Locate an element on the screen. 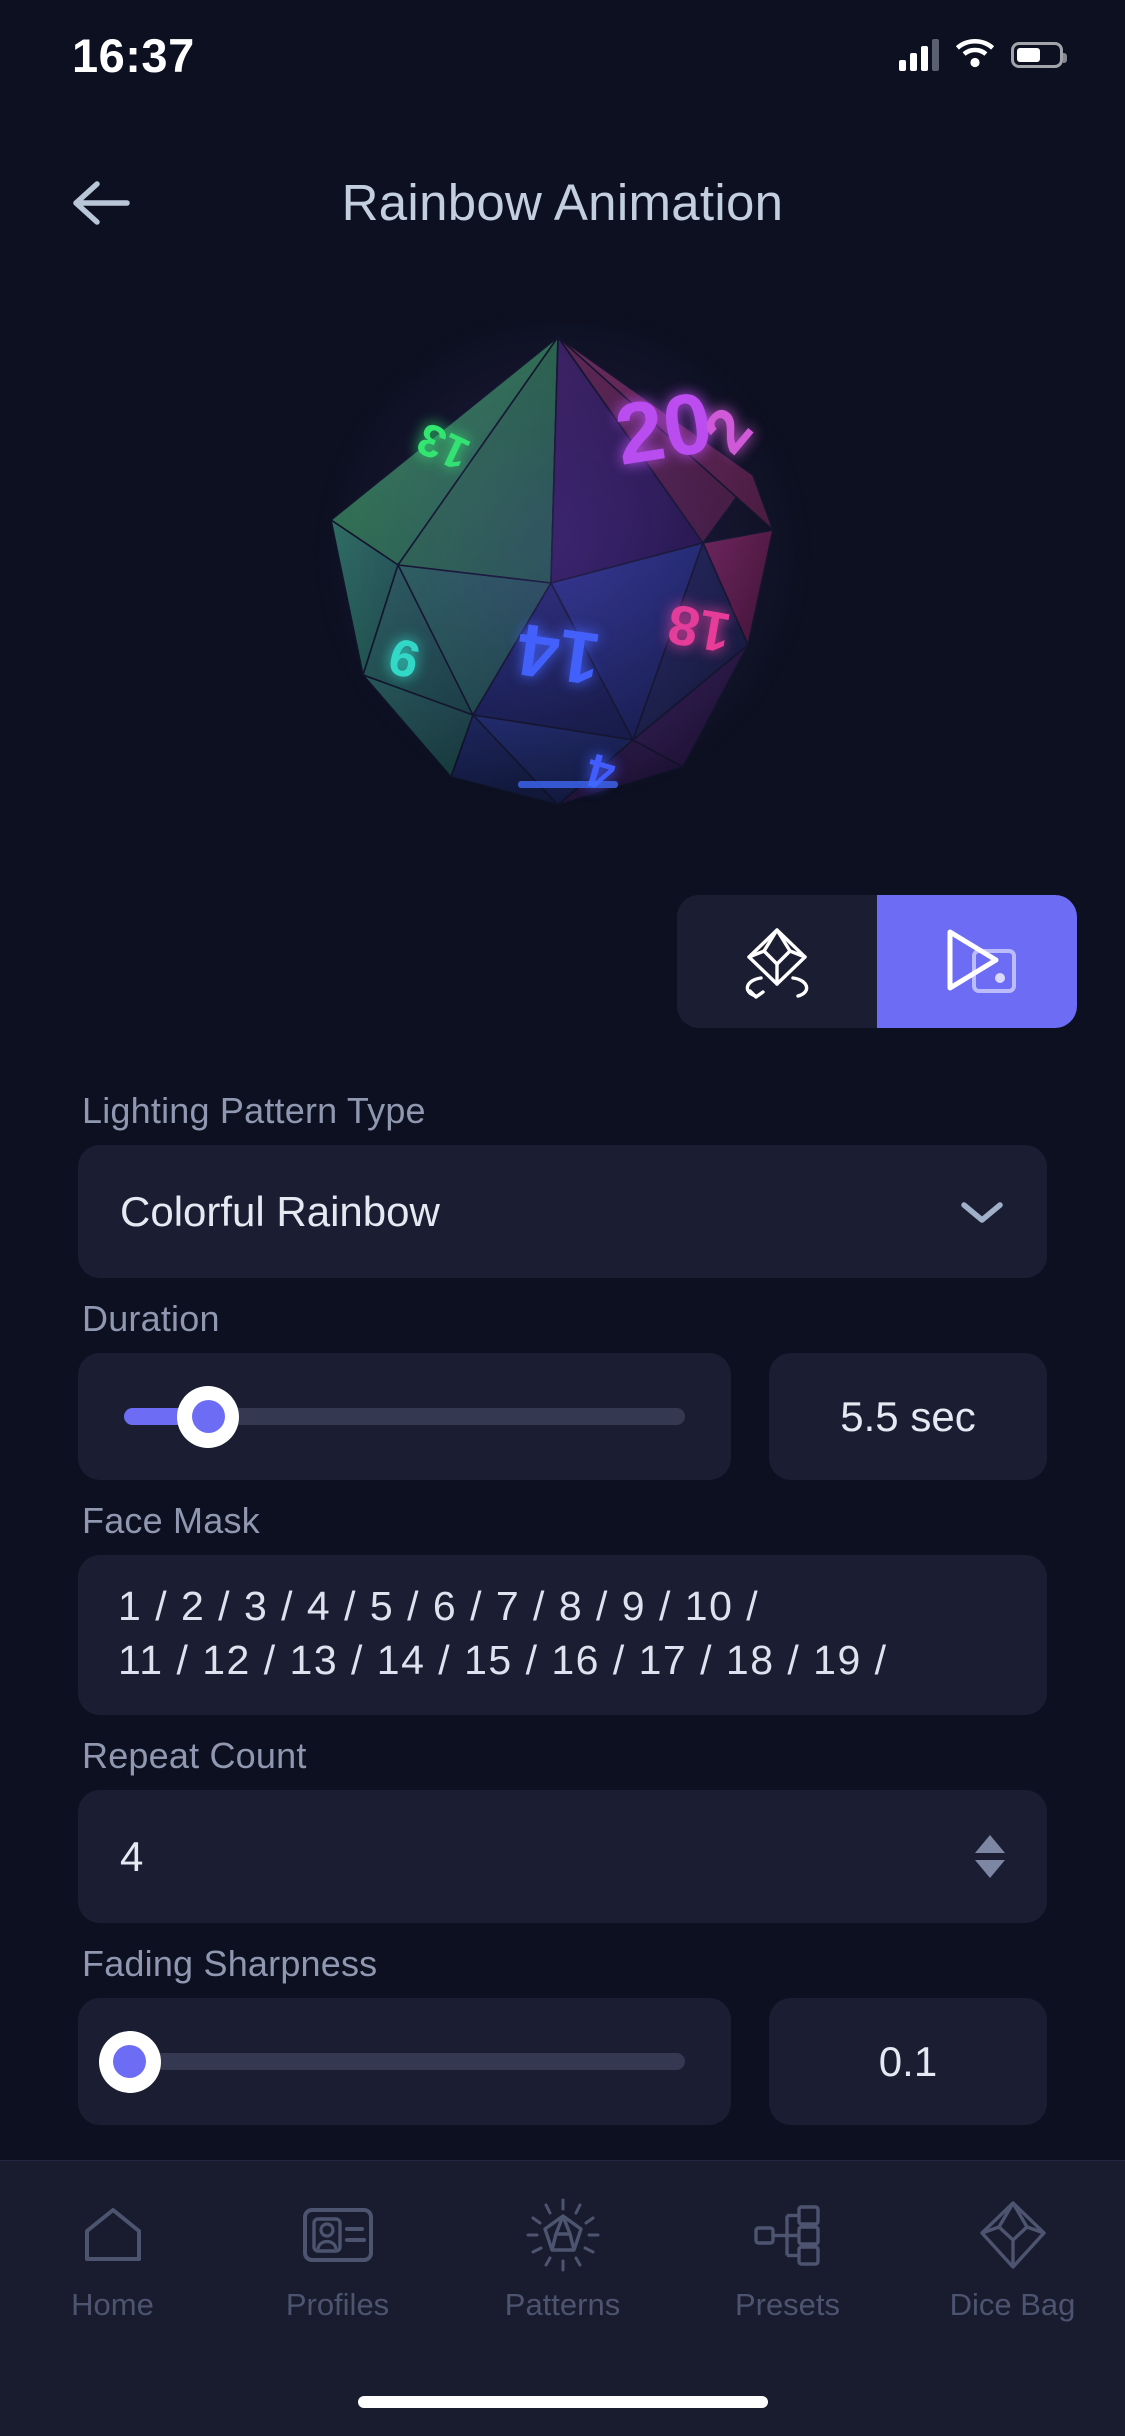 The height and width of the screenshot is (2436, 1125). pattern-type-select: Colorful Rainbow is located at coordinates (562, 1211).